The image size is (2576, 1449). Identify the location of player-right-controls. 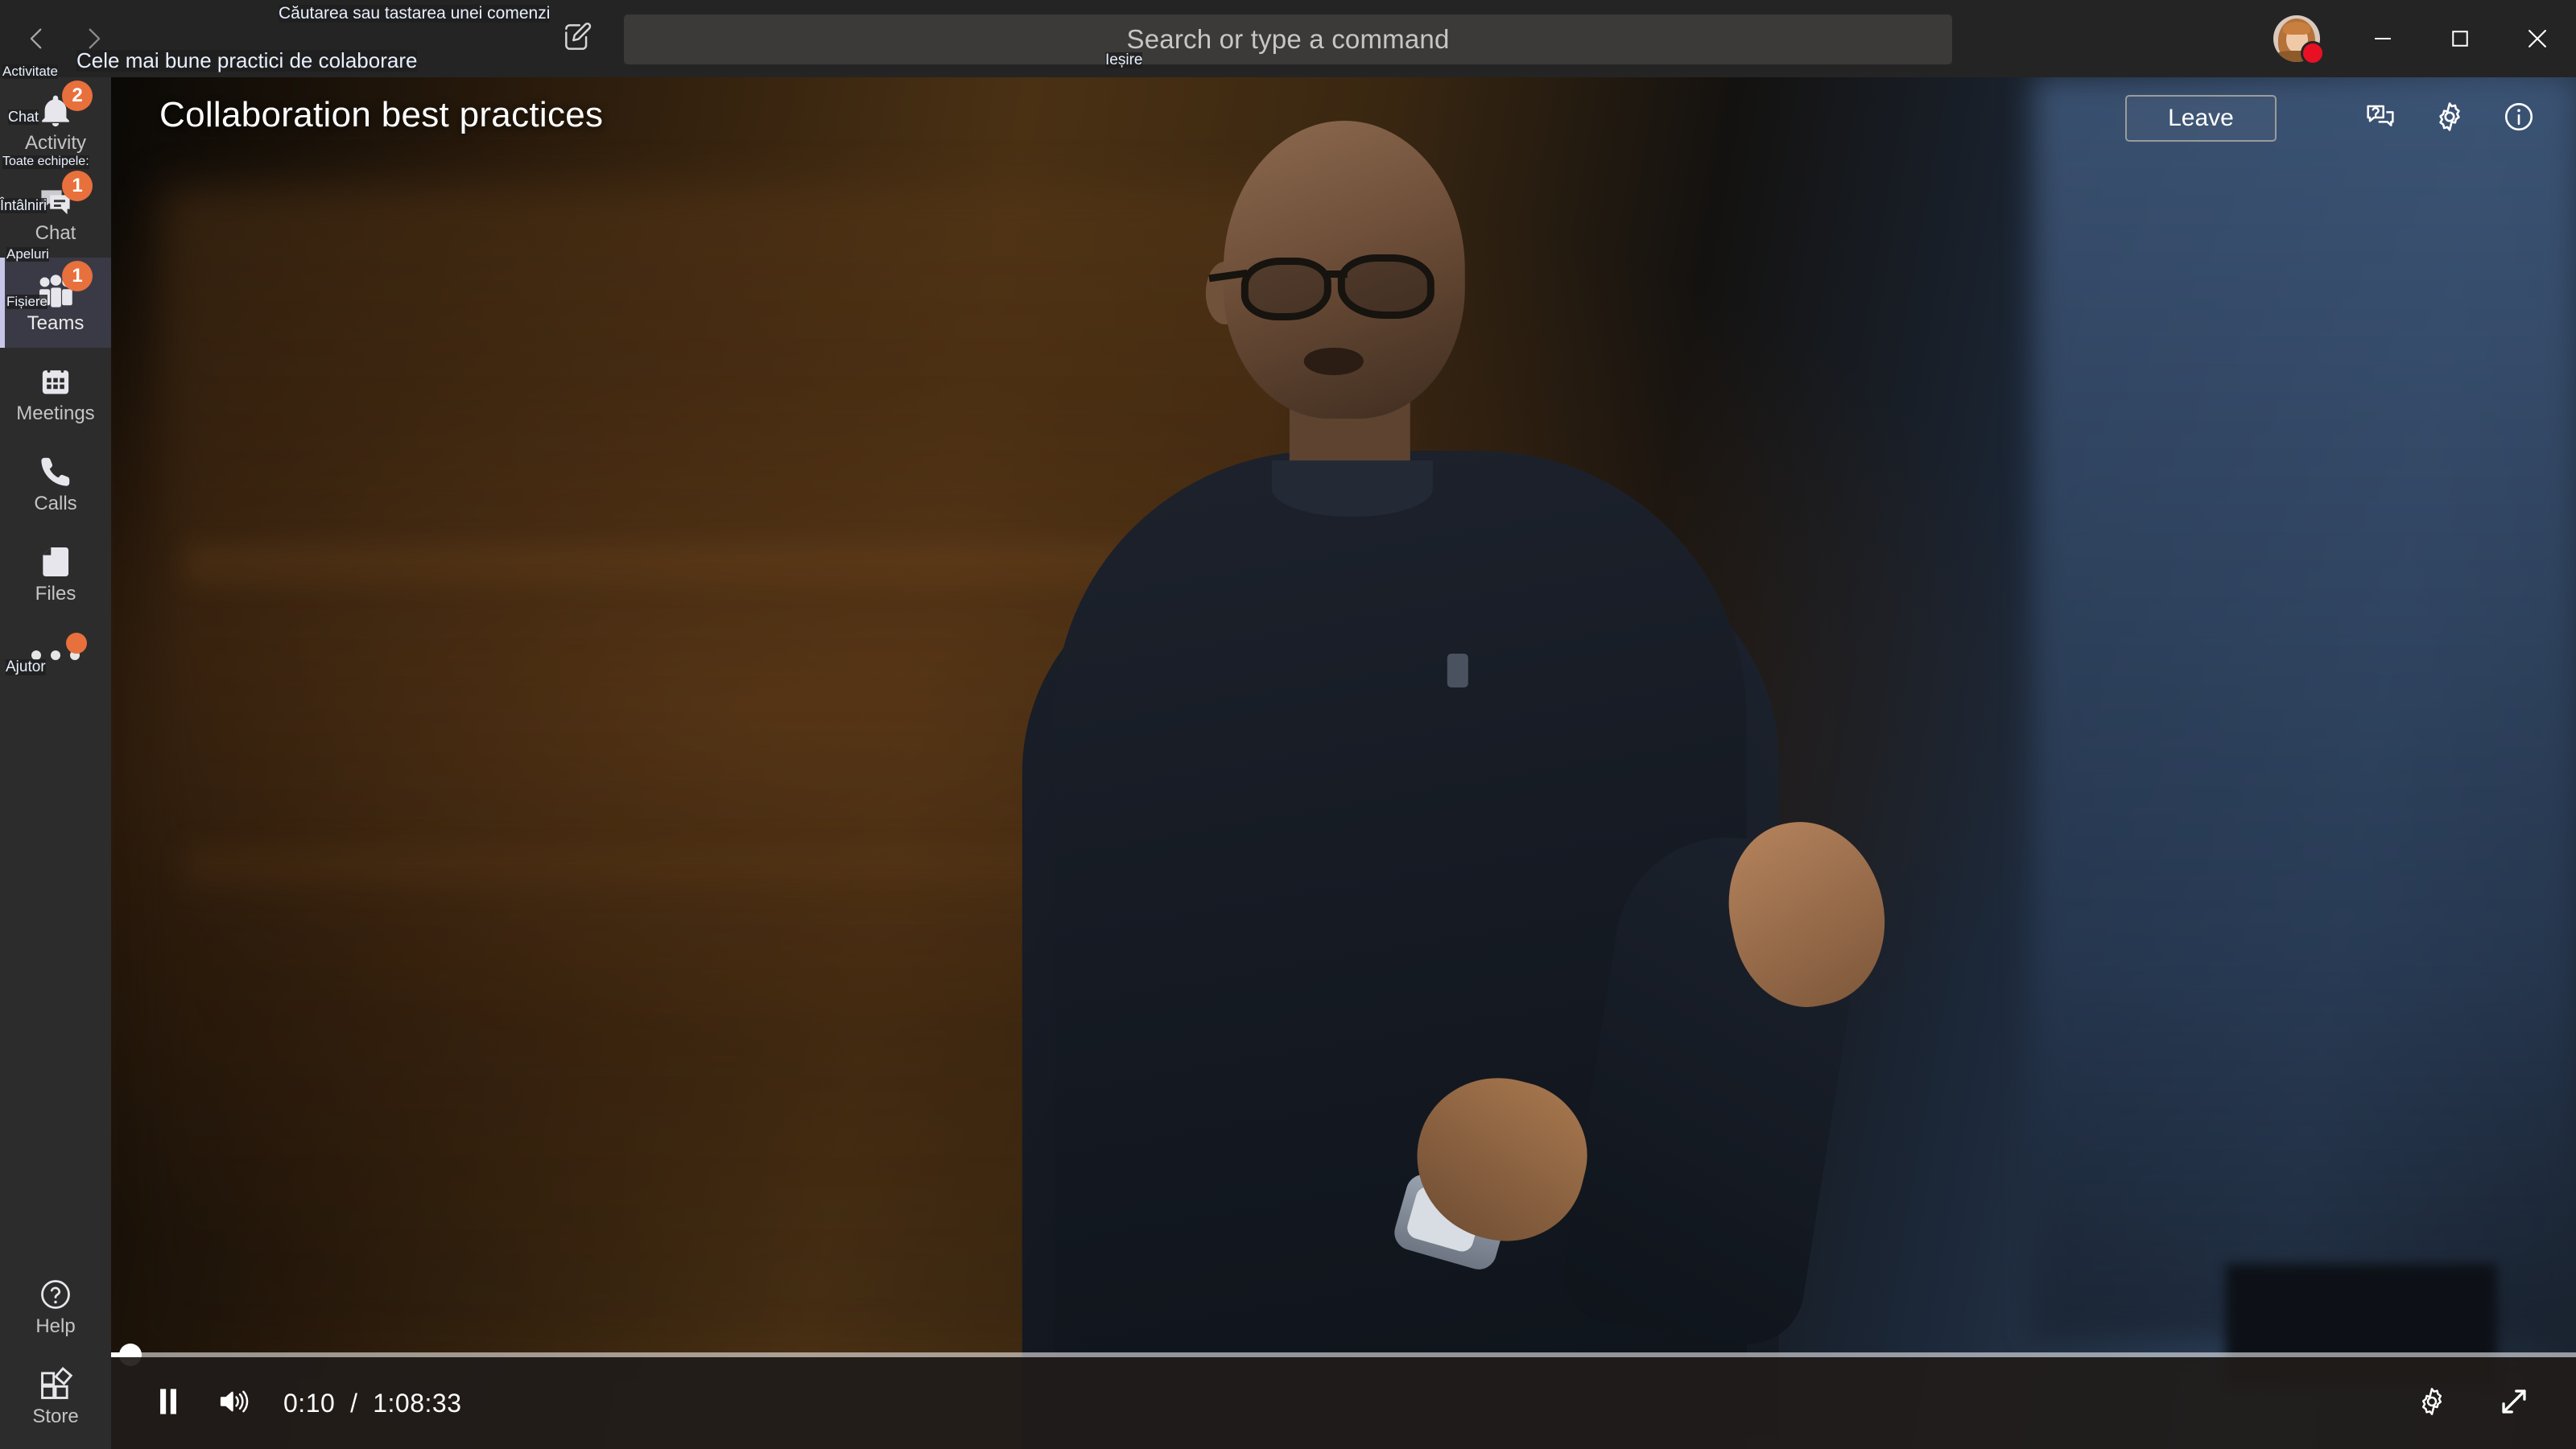
(2489, 1403).